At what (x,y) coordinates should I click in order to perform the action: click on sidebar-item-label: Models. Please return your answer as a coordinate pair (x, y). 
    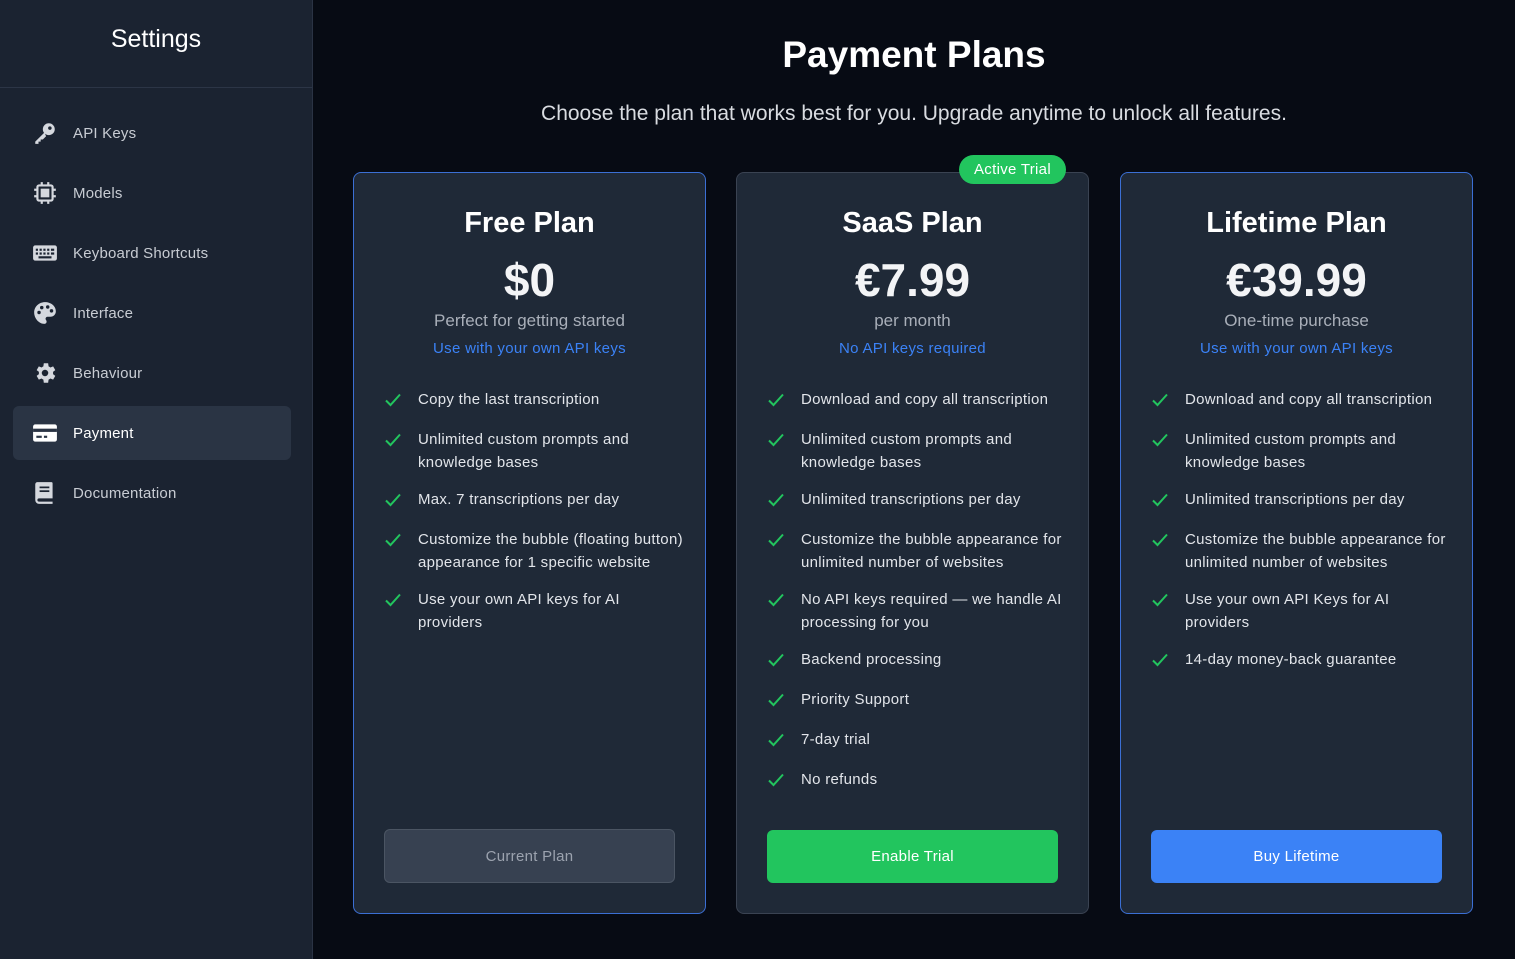
    Looking at the image, I should click on (98, 193).